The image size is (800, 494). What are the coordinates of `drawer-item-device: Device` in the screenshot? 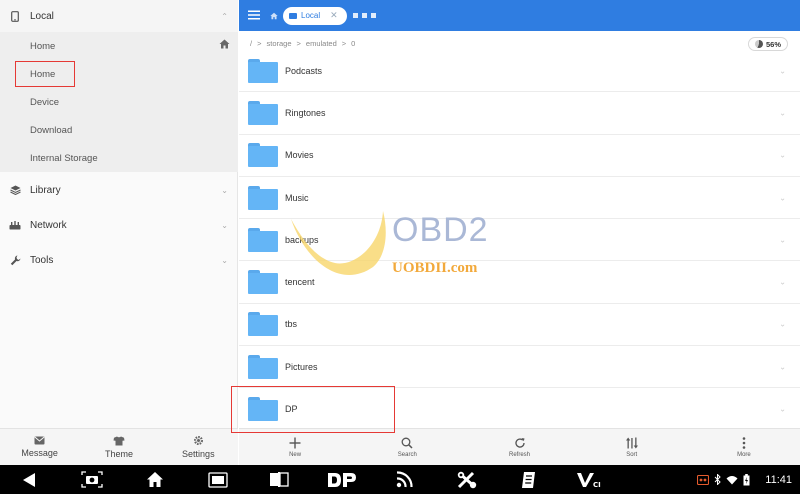 It's located at (119, 102).